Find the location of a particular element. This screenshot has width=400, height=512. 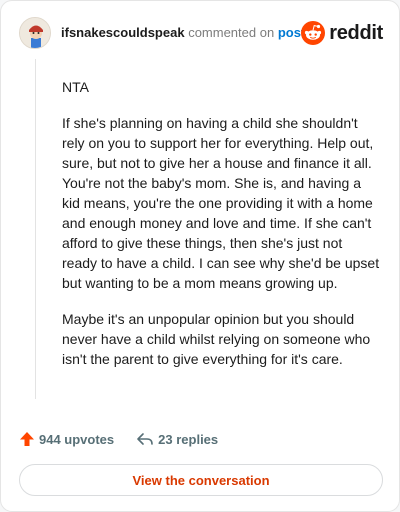

commented-on-text: commented on is located at coordinates (231, 32).